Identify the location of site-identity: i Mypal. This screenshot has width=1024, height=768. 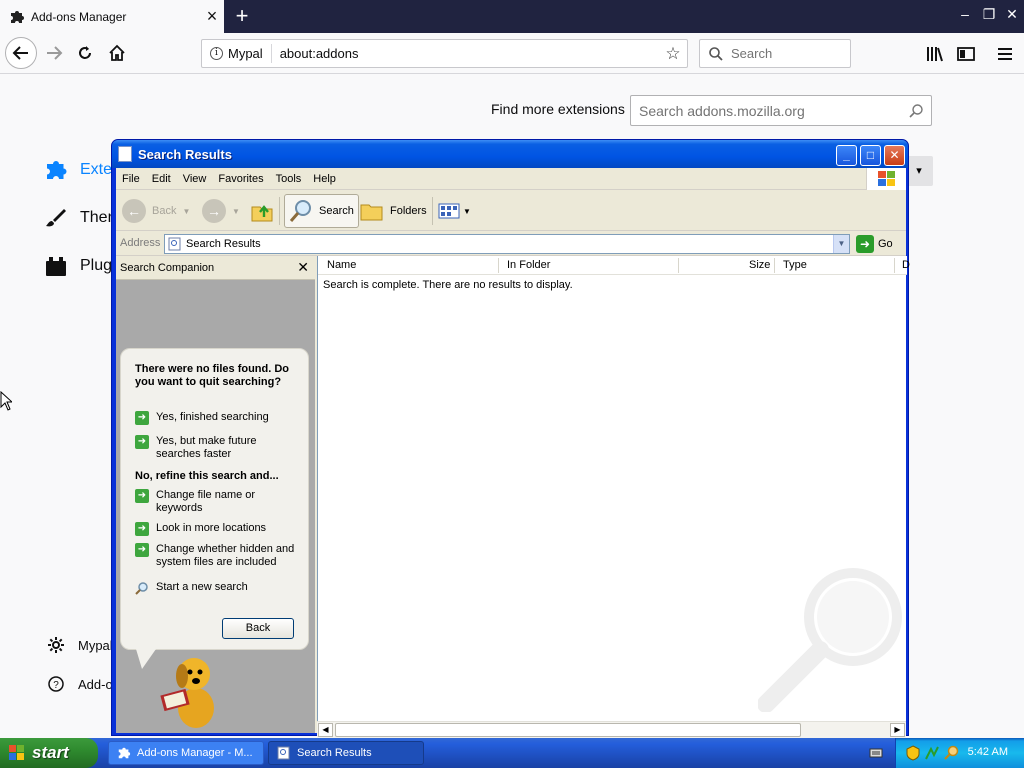
(237, 53).